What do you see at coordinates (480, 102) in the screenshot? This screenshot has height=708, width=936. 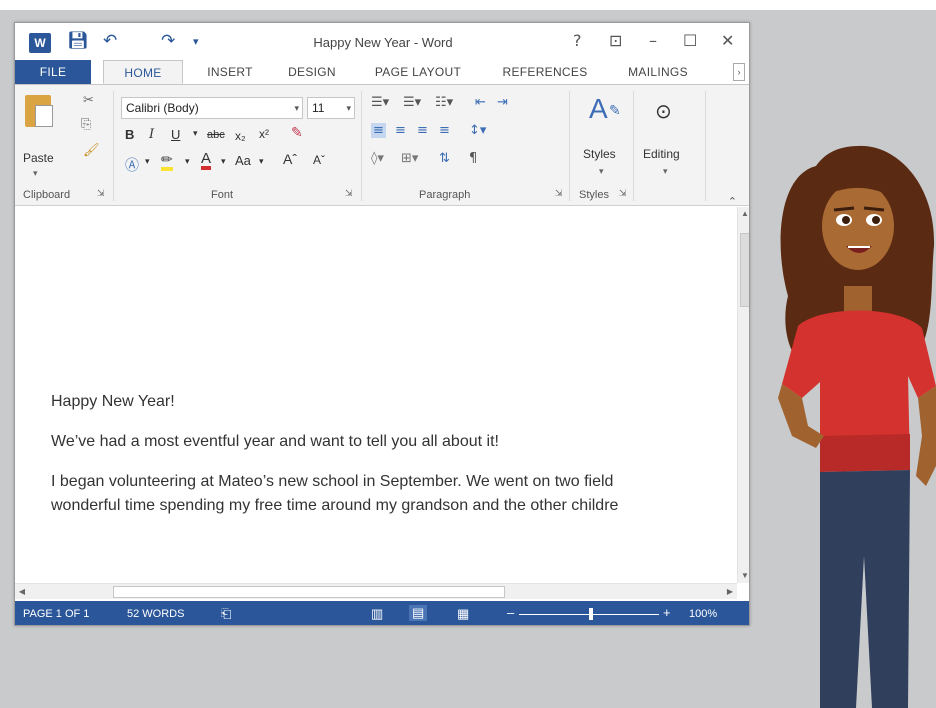 I see `decrease-indent-icon: ⇤` at bounding box center [480, 102].